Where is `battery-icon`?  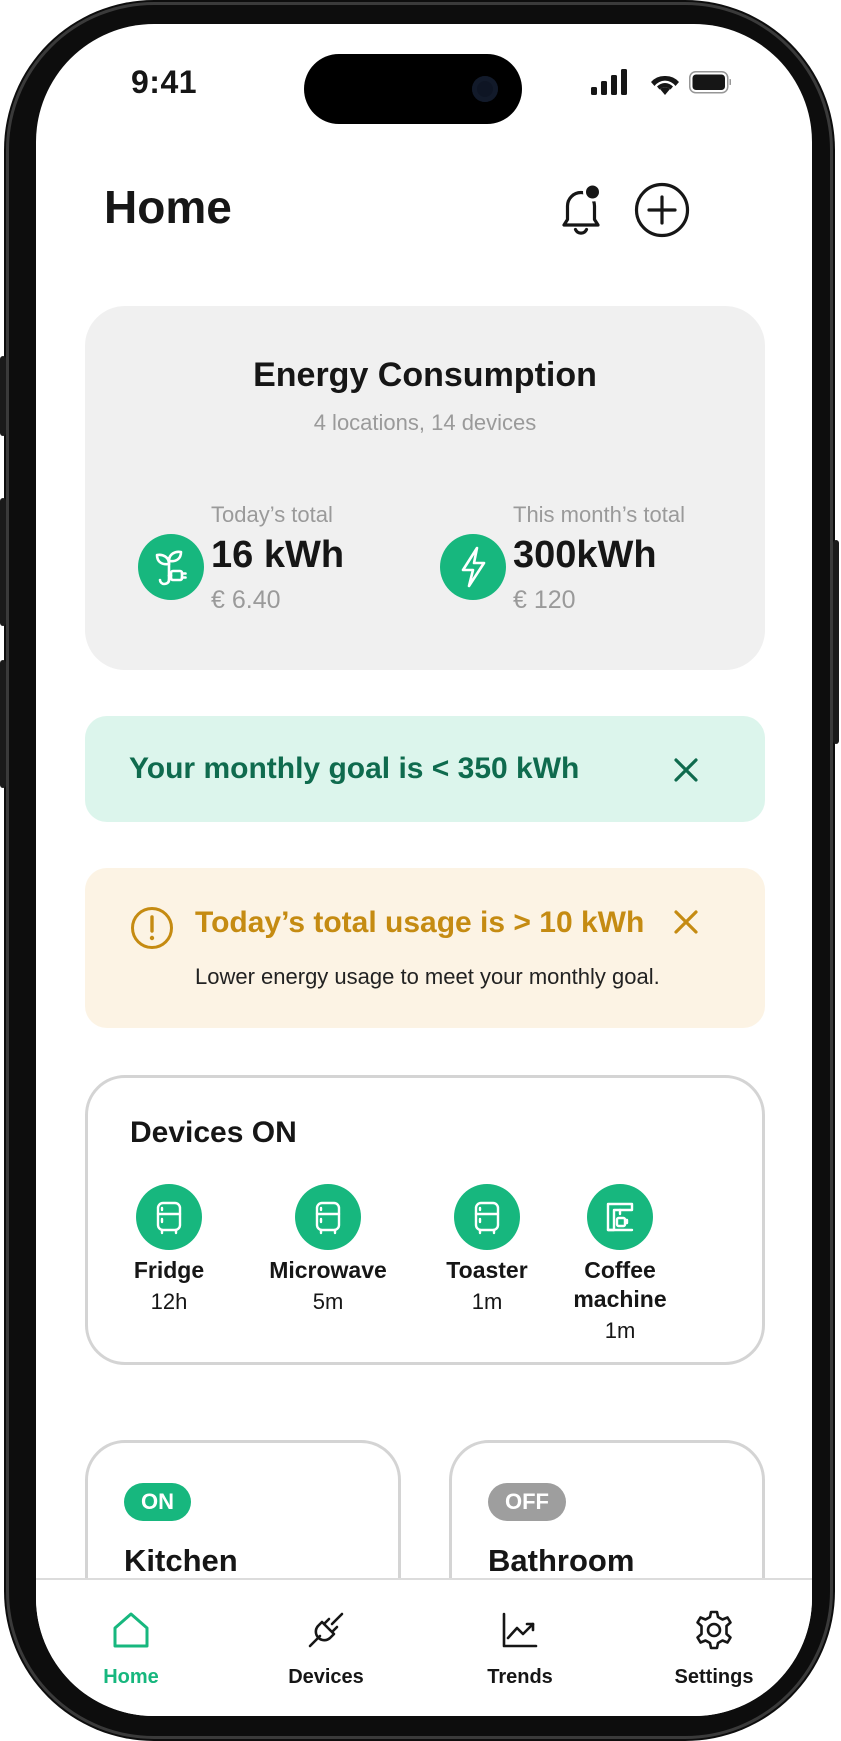
battery-icon is located at coordinates (710, 82).